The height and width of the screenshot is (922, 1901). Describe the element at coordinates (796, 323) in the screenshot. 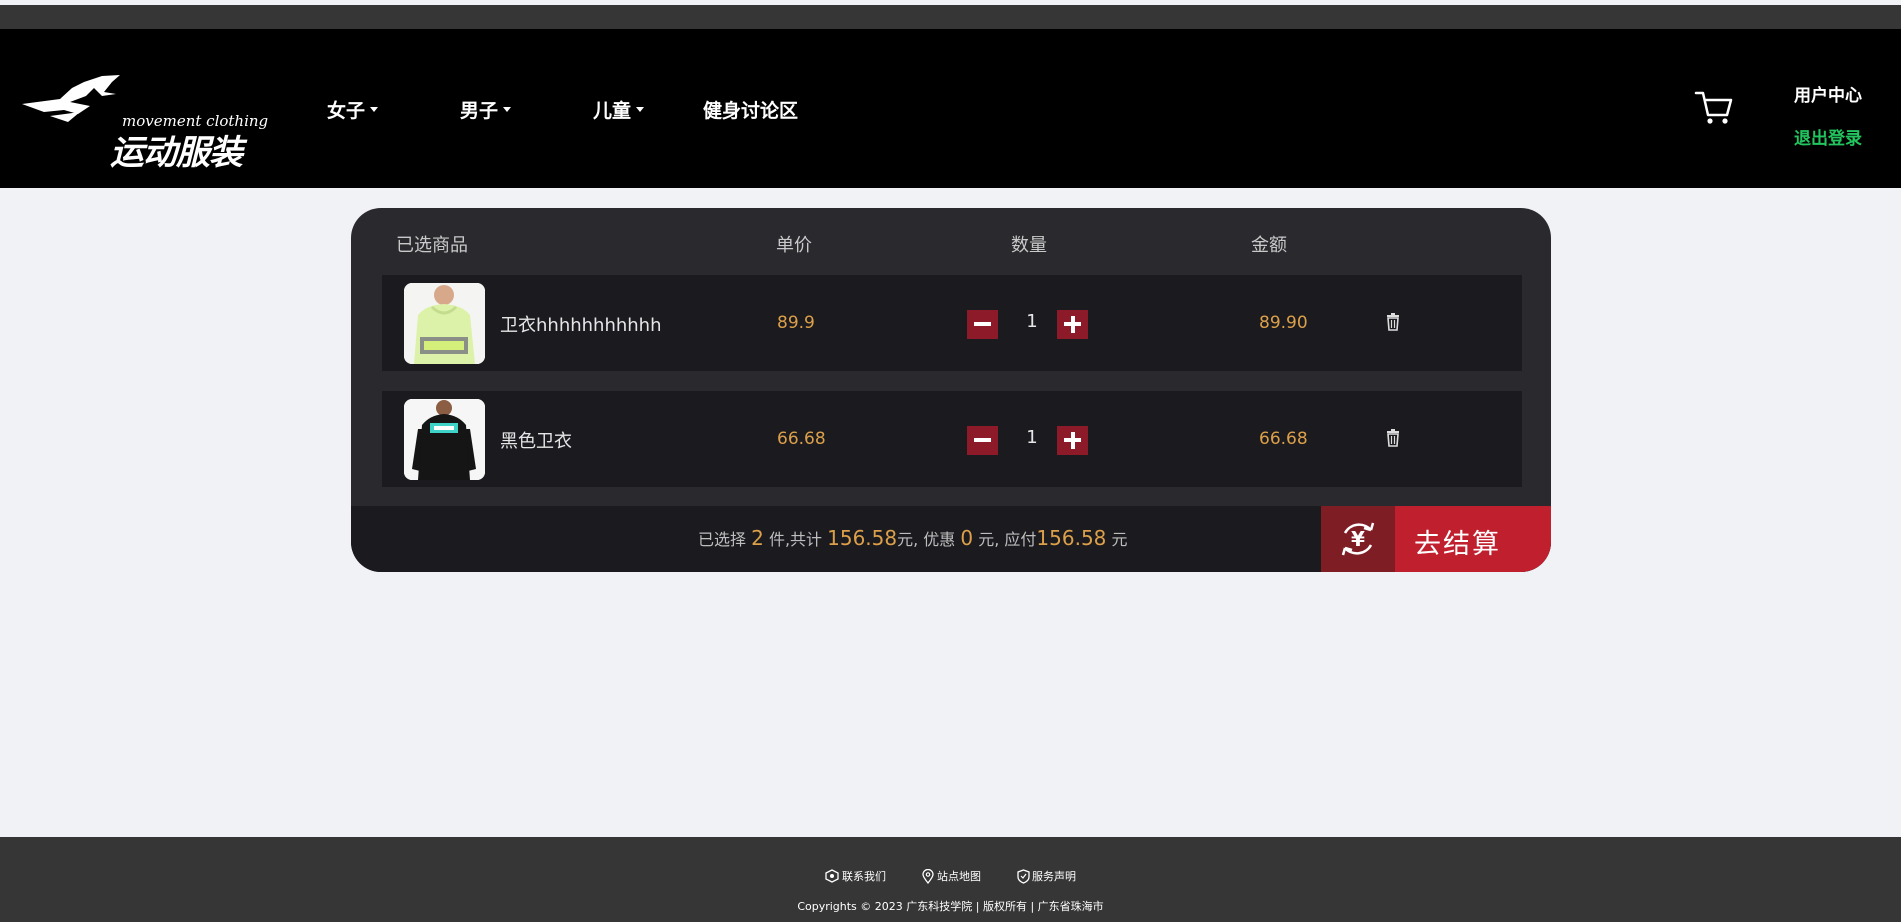

I see `unit-price: 89.9` at that location.